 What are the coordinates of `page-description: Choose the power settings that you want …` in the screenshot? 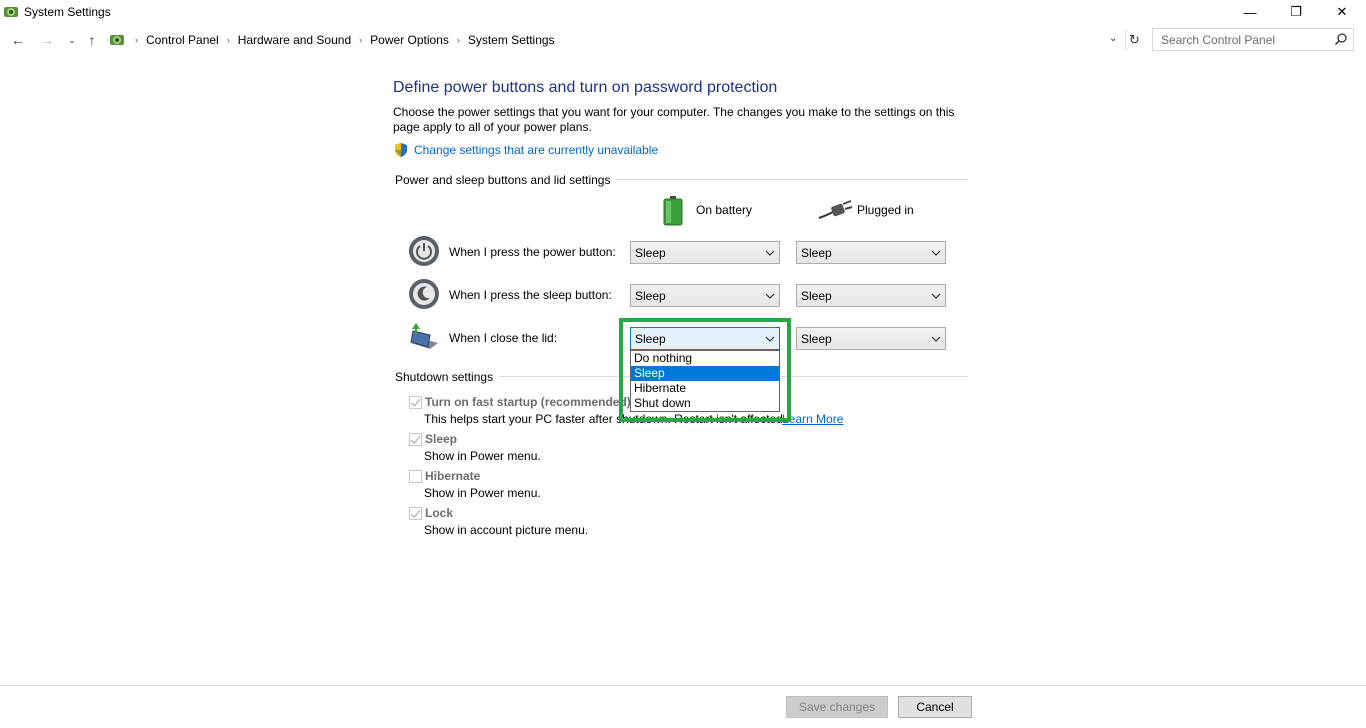 It's located at (674, 119).